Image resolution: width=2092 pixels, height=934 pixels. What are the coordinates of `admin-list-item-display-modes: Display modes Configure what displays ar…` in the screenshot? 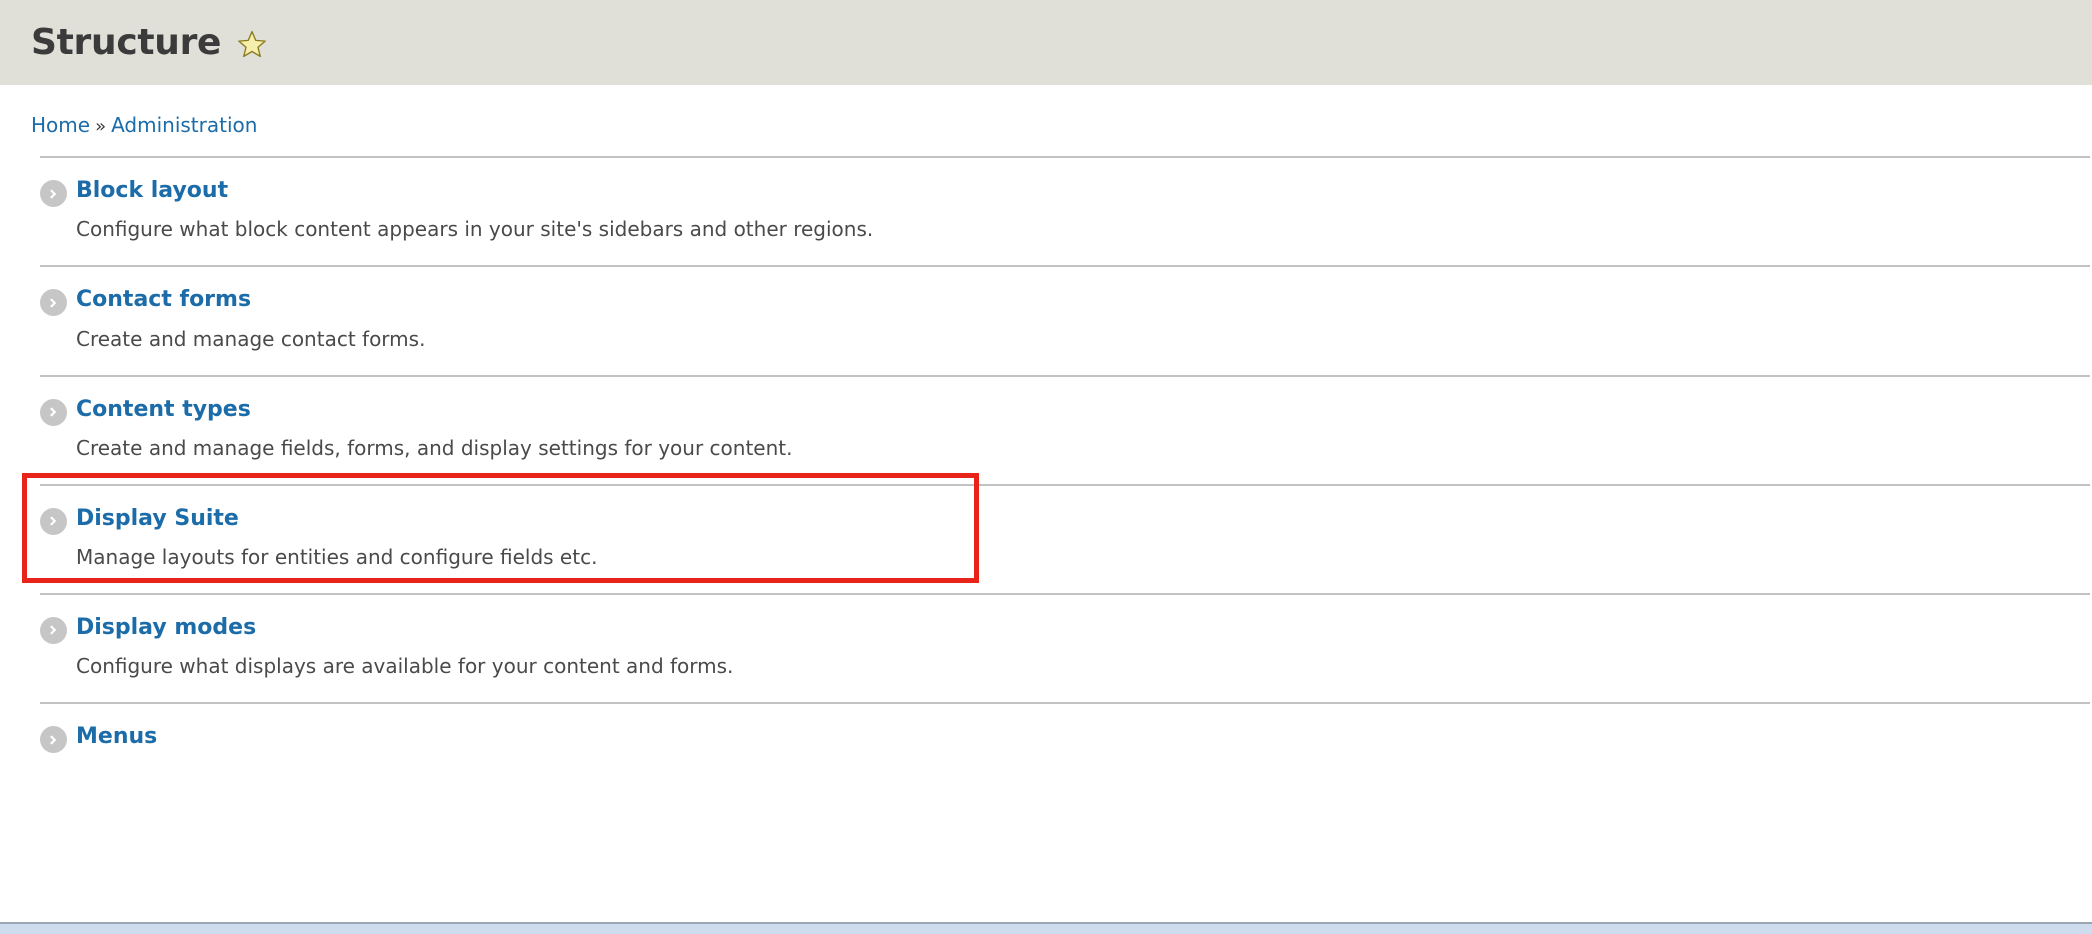 It's located at (1046, 647).